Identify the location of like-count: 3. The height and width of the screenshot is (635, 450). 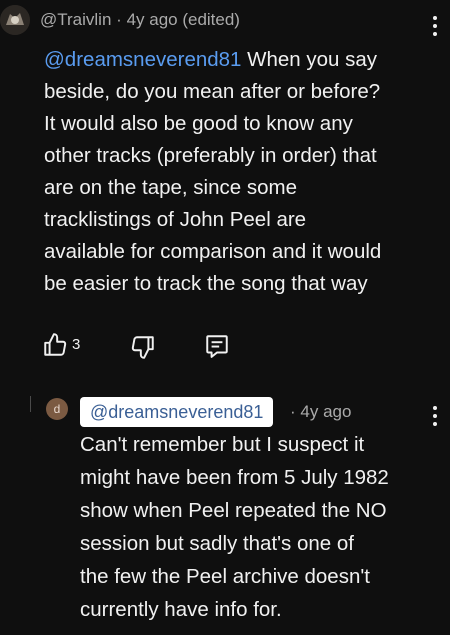
(76, 344).